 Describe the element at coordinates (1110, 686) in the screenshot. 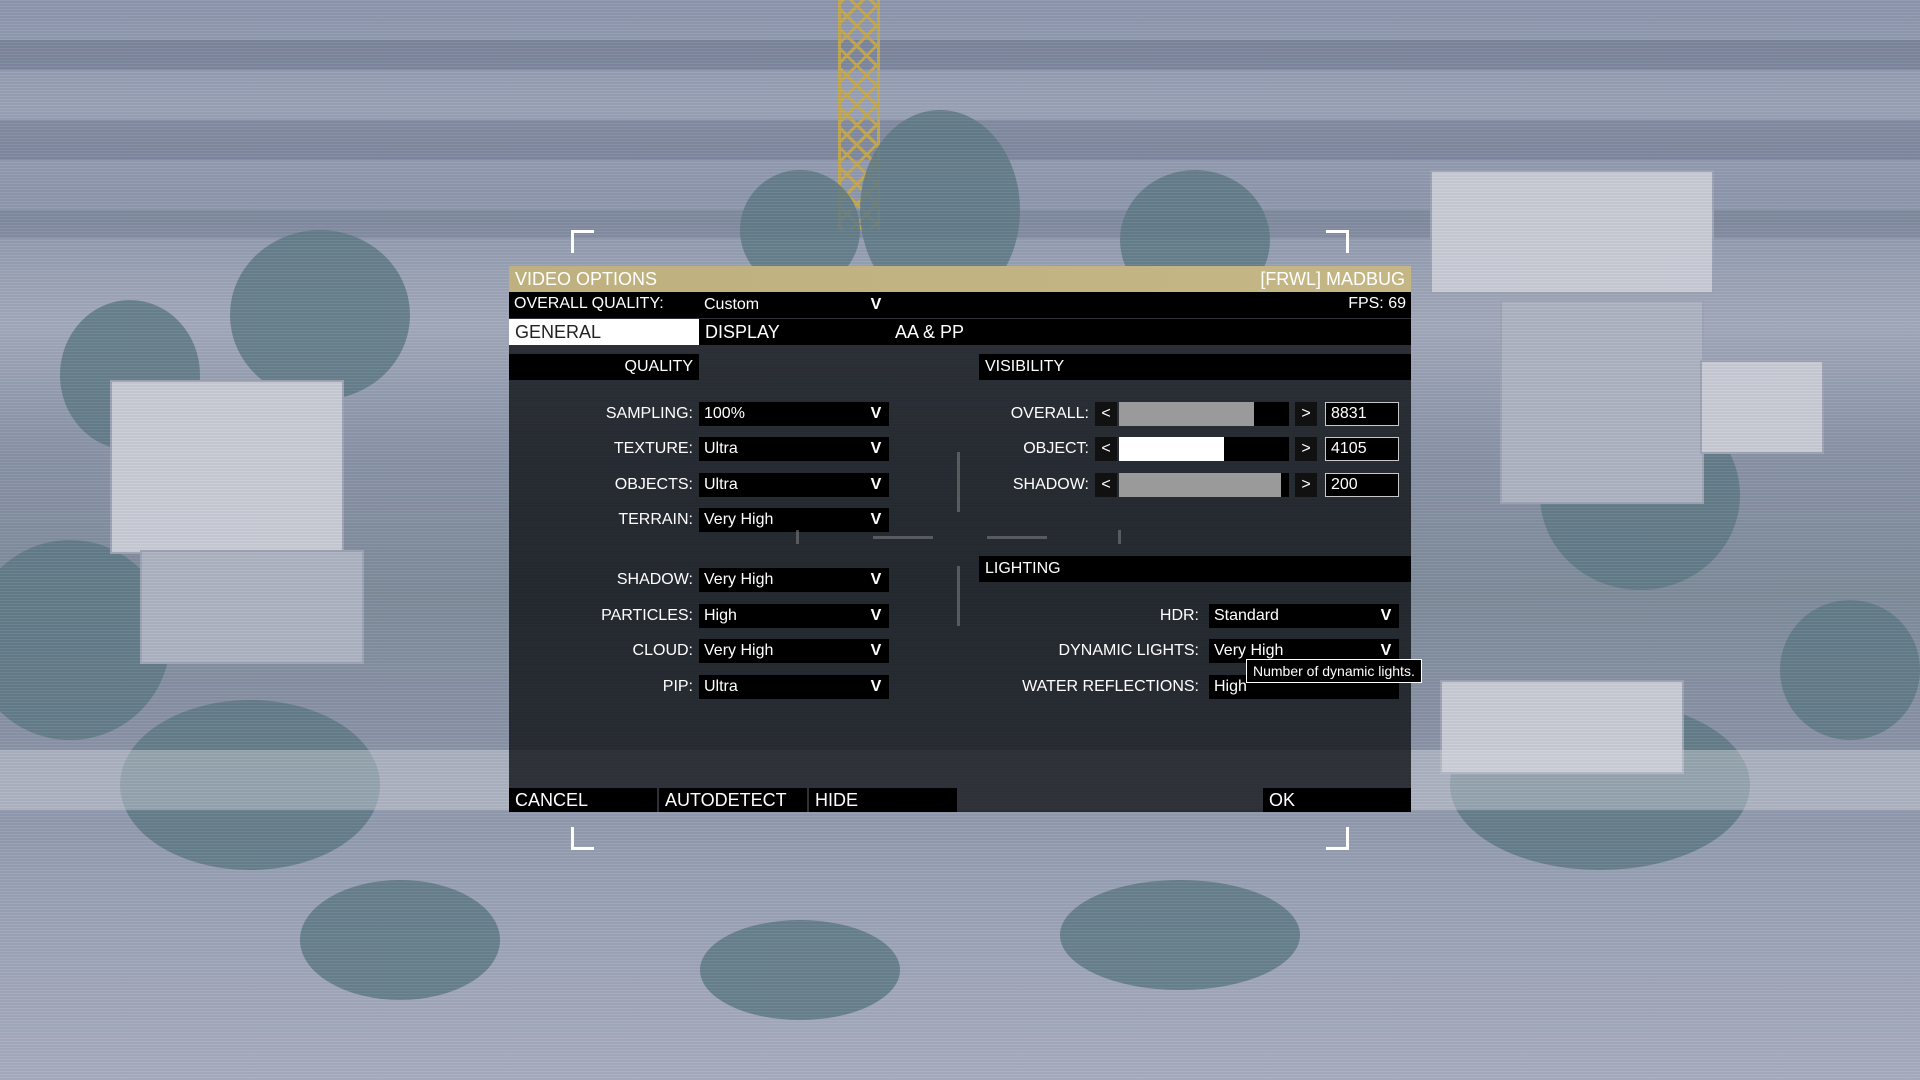

I see `lighting-label: WATER REFLECTIONS:` at that location.